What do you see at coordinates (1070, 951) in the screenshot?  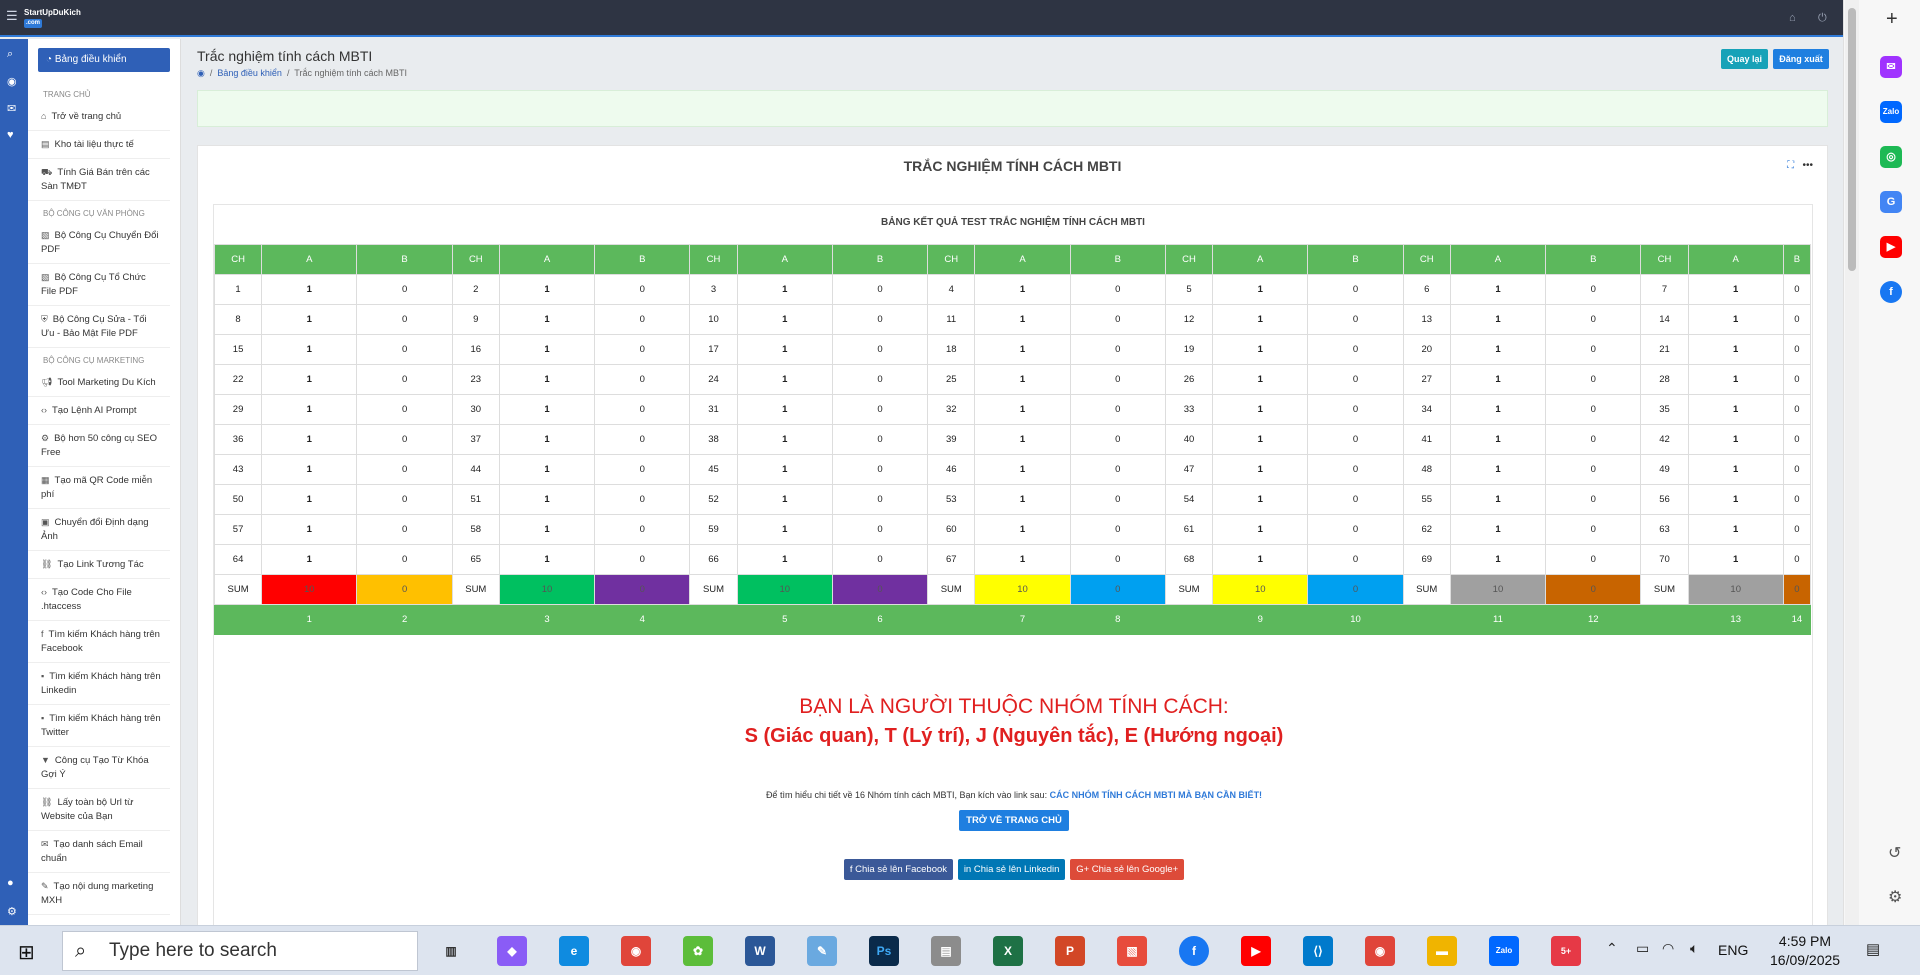 I see `powerpoint-icon: P` at bounding box center [1070, 951].